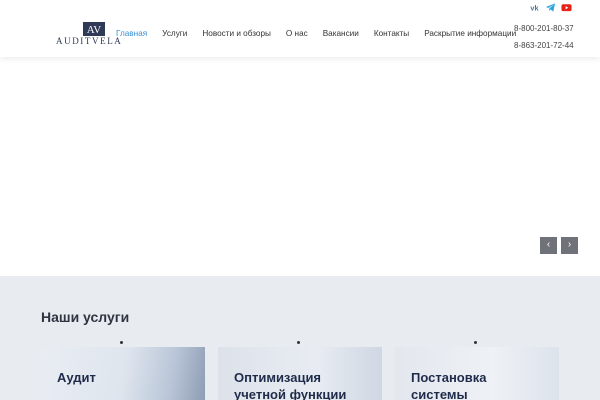 The width and height of the screenshot is (600, 400). I want to click on service-card-setup: Постановка системы, so click(477, 373).